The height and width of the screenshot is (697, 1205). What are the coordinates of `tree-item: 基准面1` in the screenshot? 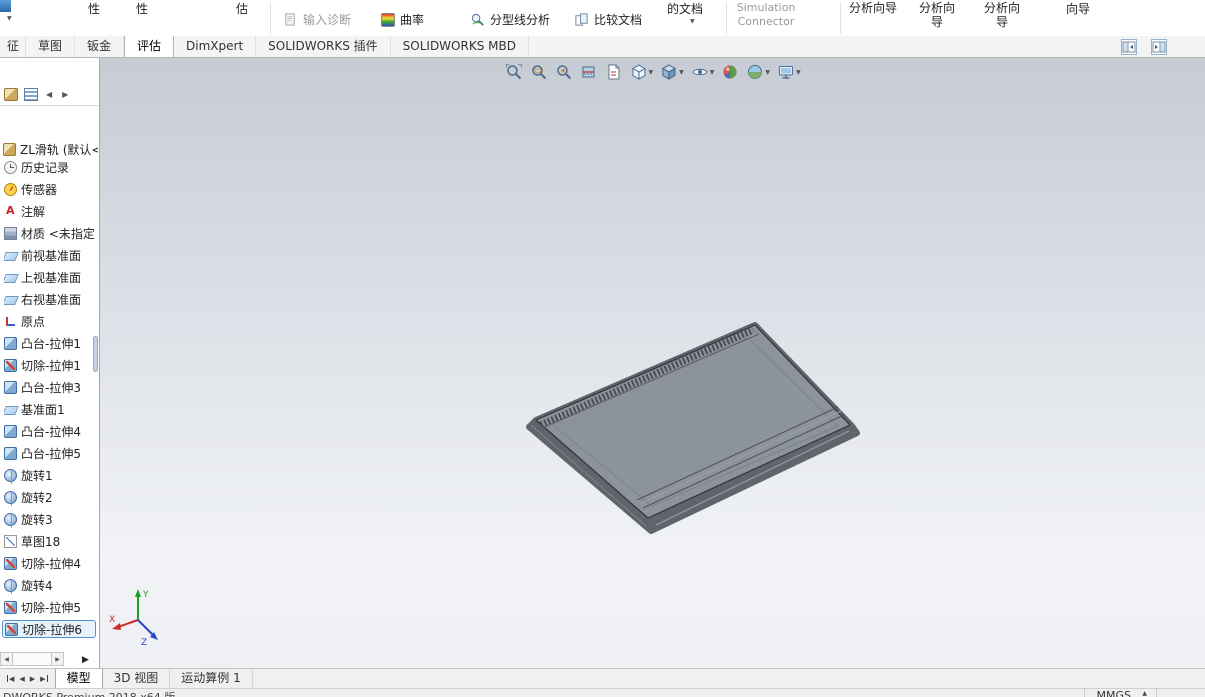 It's located at (51, 409).